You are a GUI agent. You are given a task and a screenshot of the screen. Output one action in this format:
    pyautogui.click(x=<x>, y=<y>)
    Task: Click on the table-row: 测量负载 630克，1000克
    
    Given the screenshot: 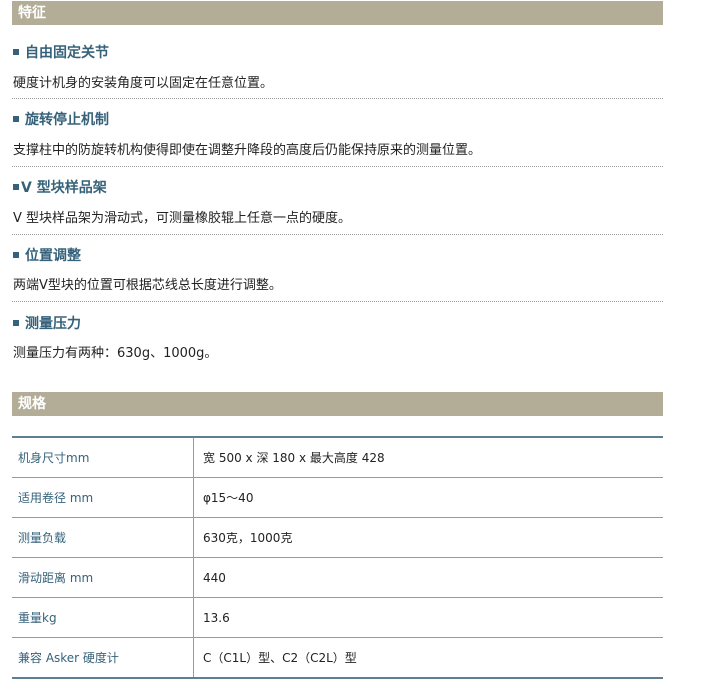 What is the action you would take?
    pyautogui.click(x=337, y=537)
    